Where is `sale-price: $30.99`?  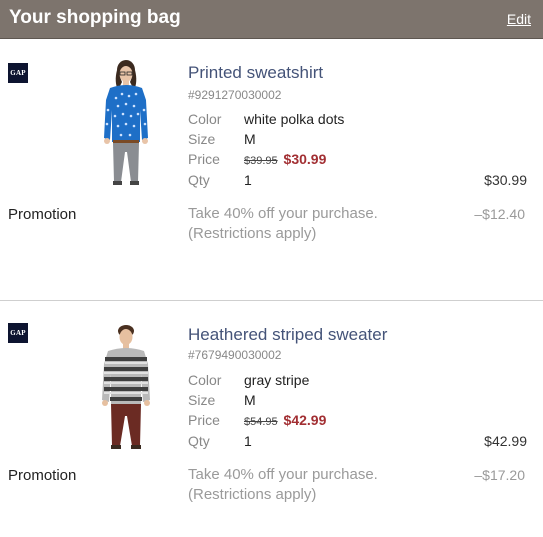 sale-price: $30.99 is located at coordinates (305, 159).